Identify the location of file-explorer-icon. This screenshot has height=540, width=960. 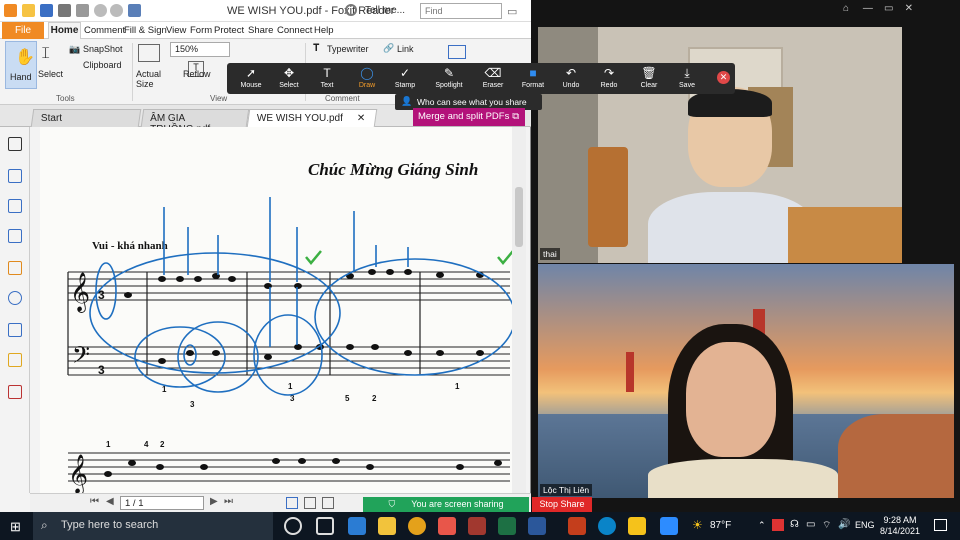
(387, 526).